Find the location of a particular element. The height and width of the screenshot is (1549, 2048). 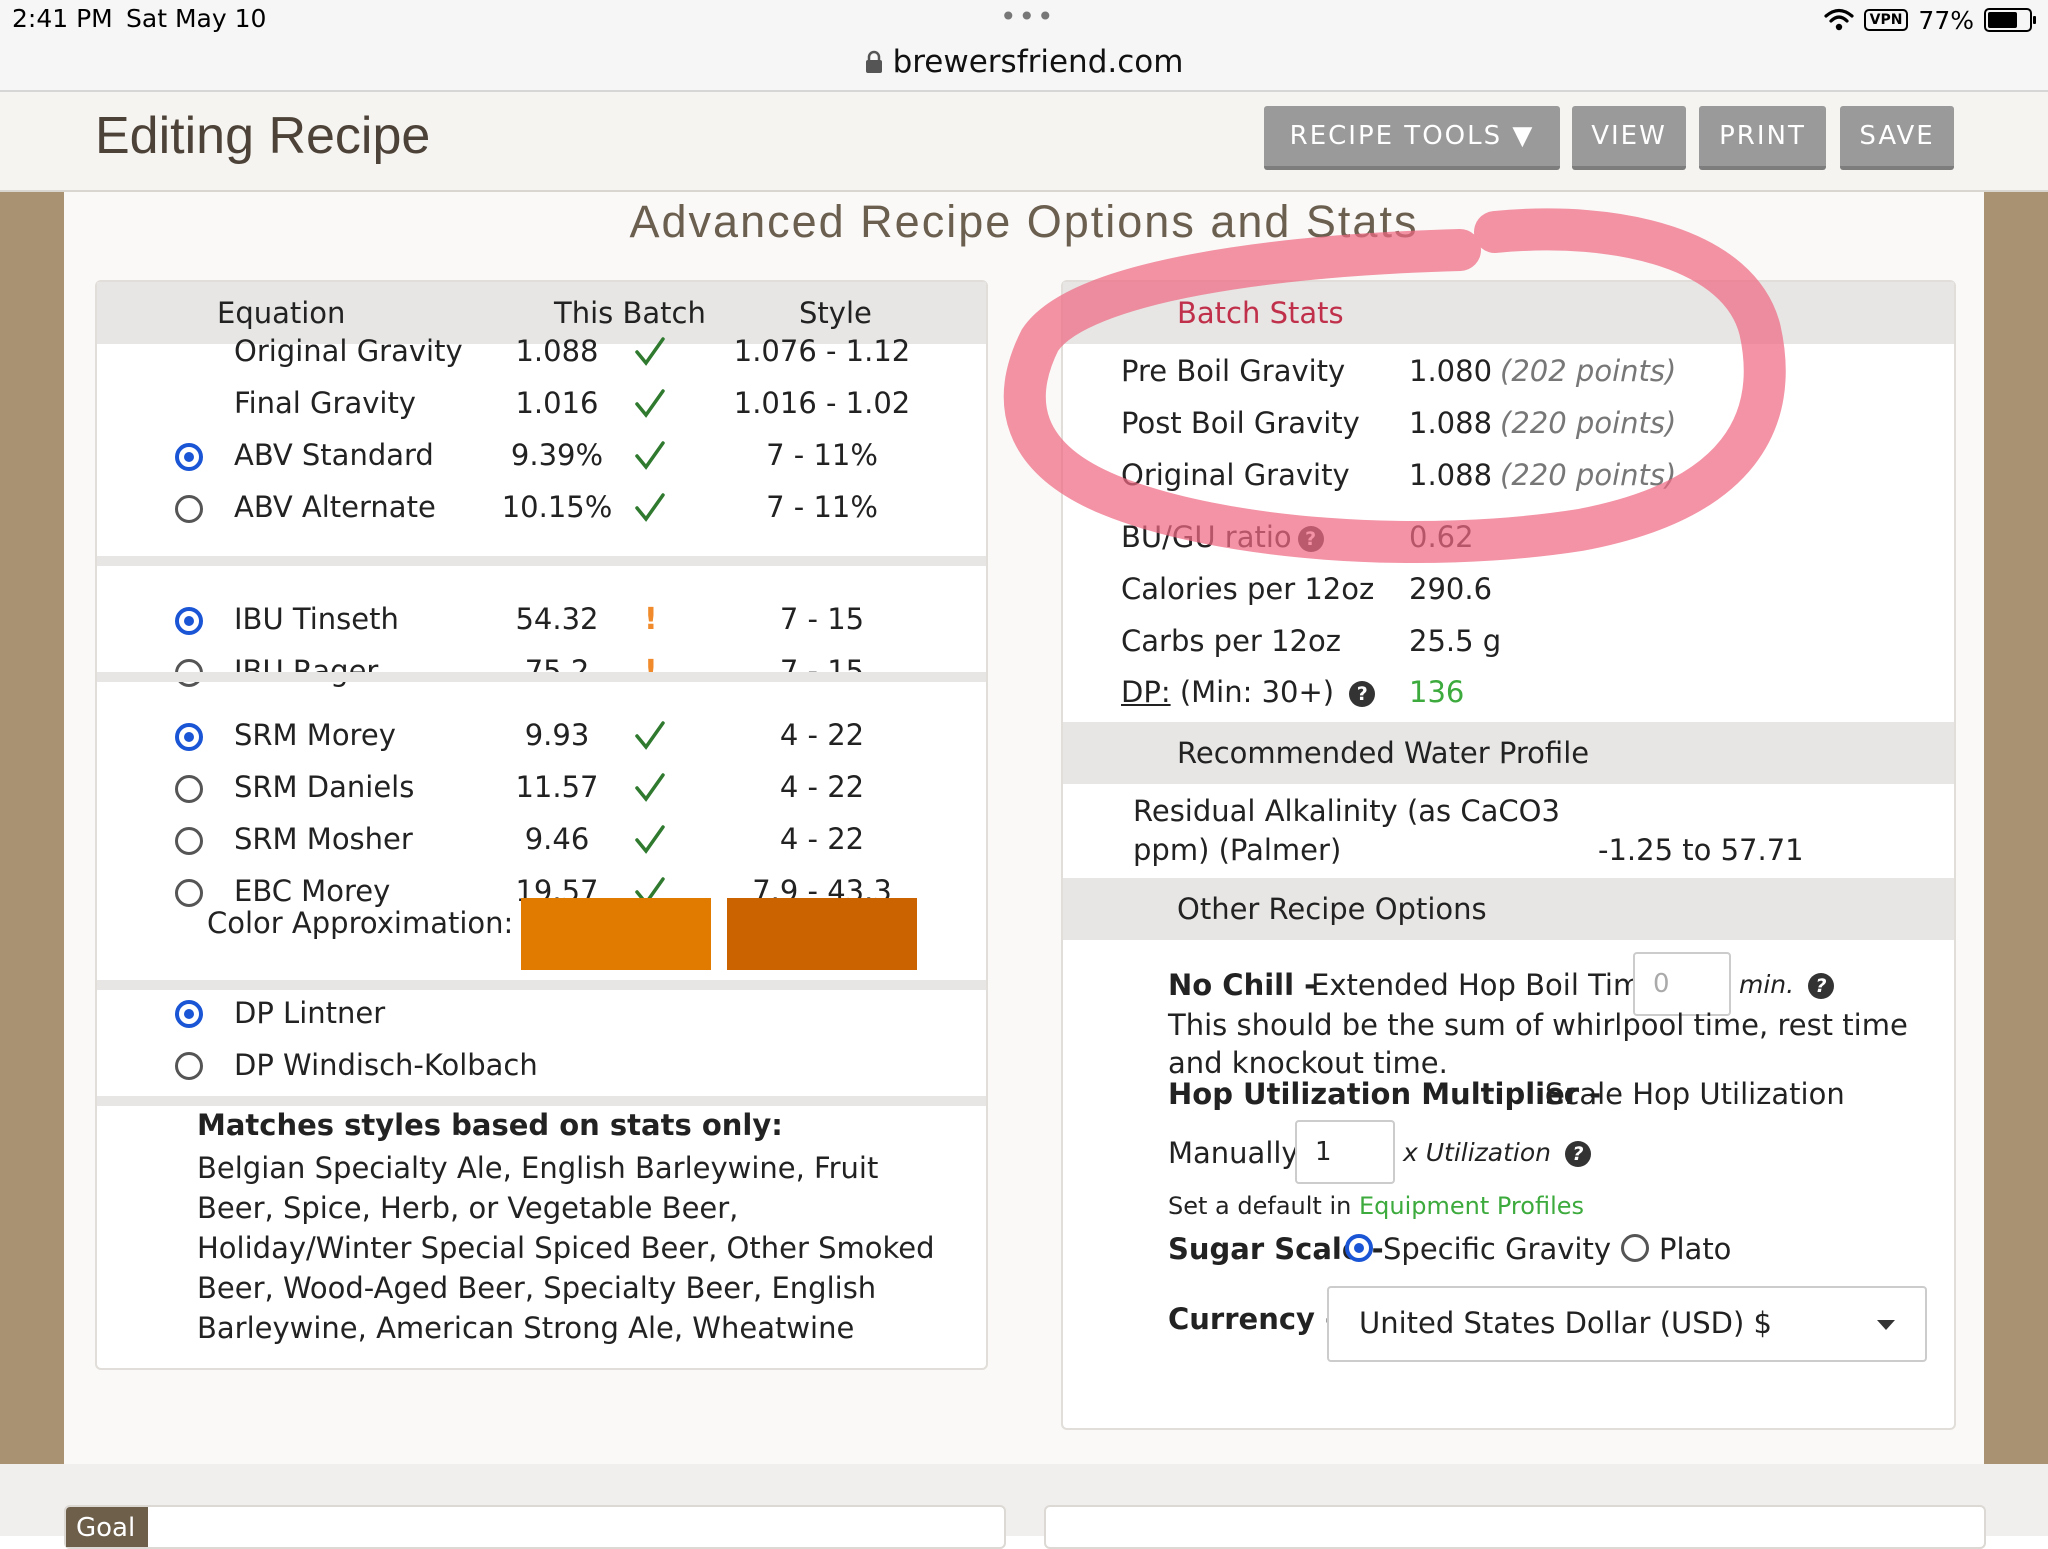

equation-label: IBU Tinseth is located at coordinates (316, 619).